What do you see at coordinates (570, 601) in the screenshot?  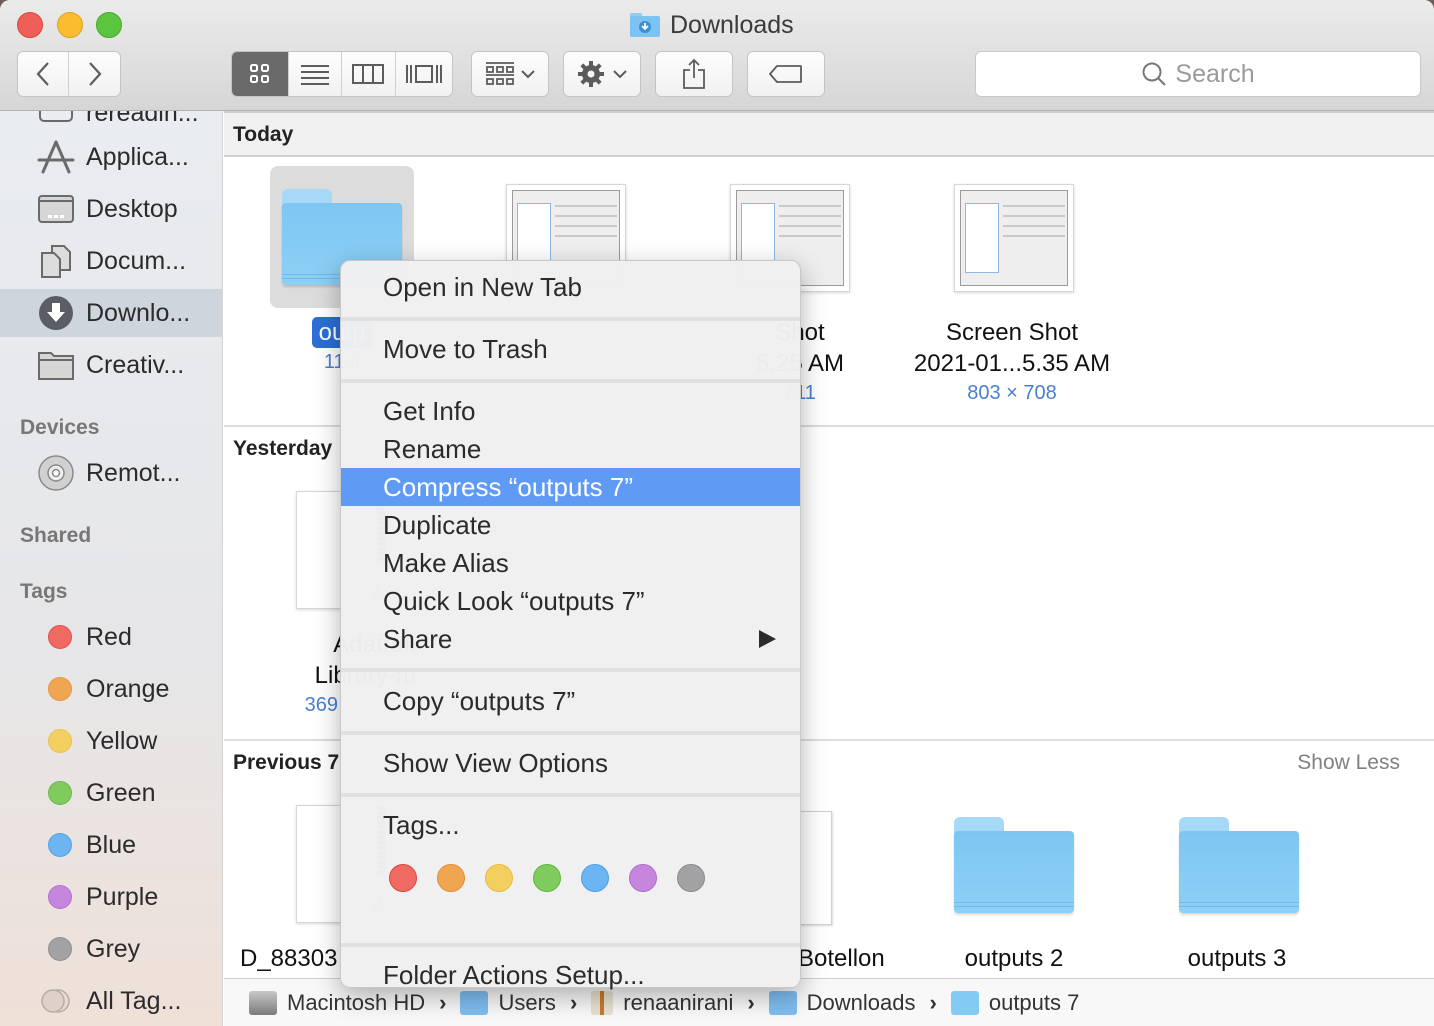 I see `menu-item-quick-look: Quick Look “outputs 7”` at bounding box center [570, 601].